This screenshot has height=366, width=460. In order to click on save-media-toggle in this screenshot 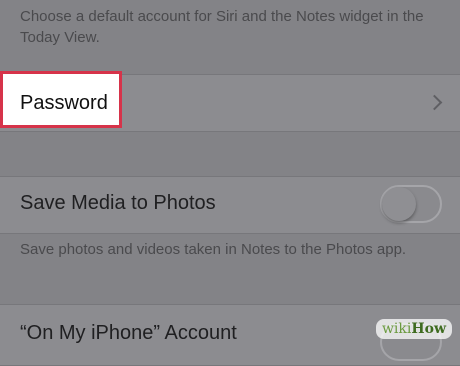, I will do `click(411, 204)`.